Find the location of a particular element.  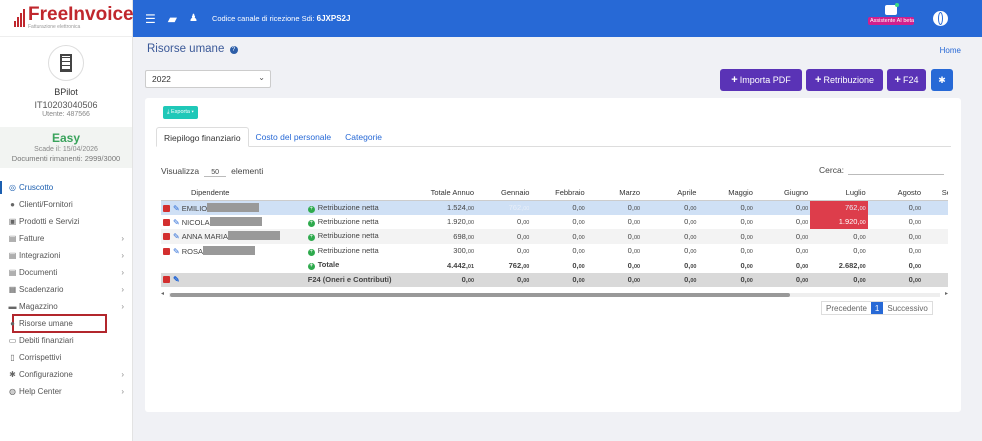

sidebar-item-clienti-fornitori: ● Clienti/Fornitori is located at coordinates (66, 204).